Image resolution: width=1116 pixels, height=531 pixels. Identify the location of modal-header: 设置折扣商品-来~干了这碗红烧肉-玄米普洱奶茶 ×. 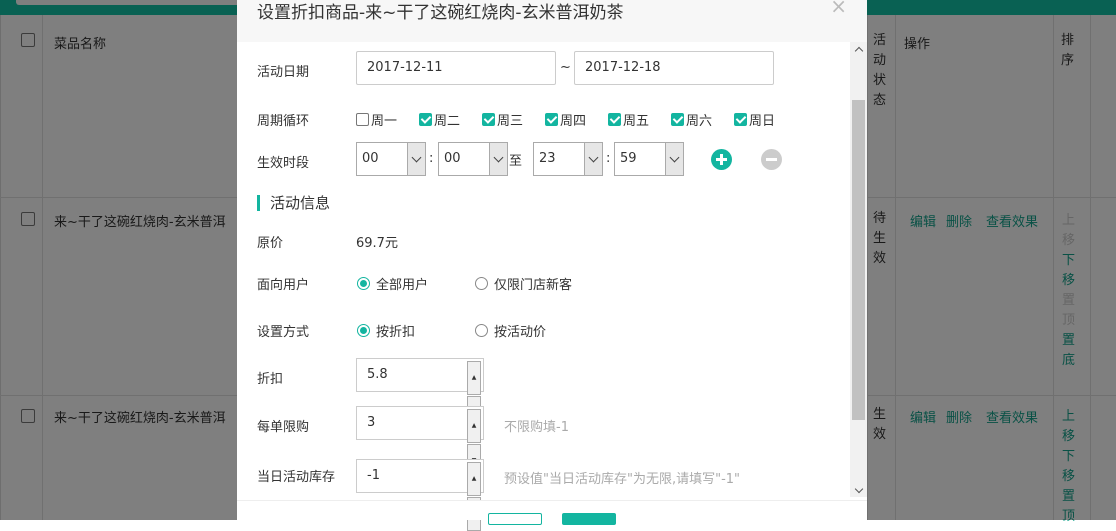
(552, 21).